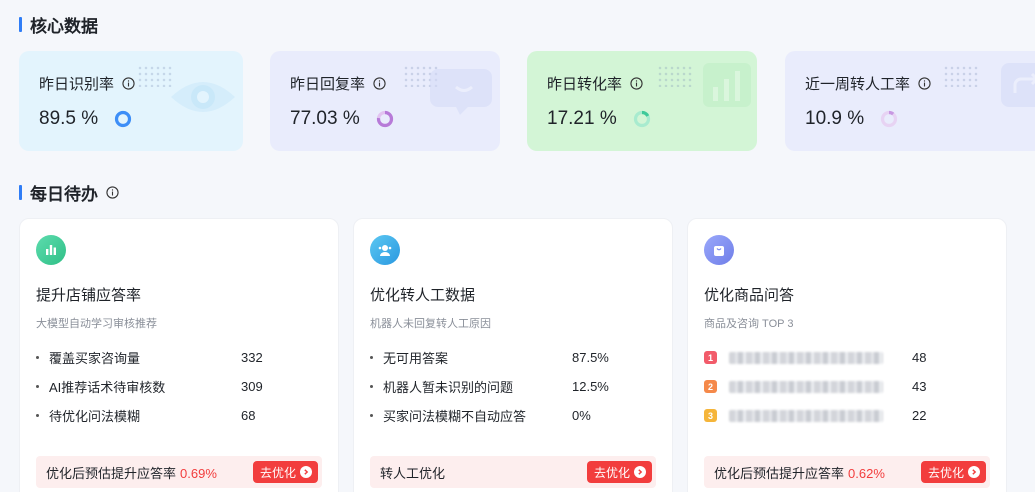  I want to click on footer-percent: 0.62%, so click(866, 473).